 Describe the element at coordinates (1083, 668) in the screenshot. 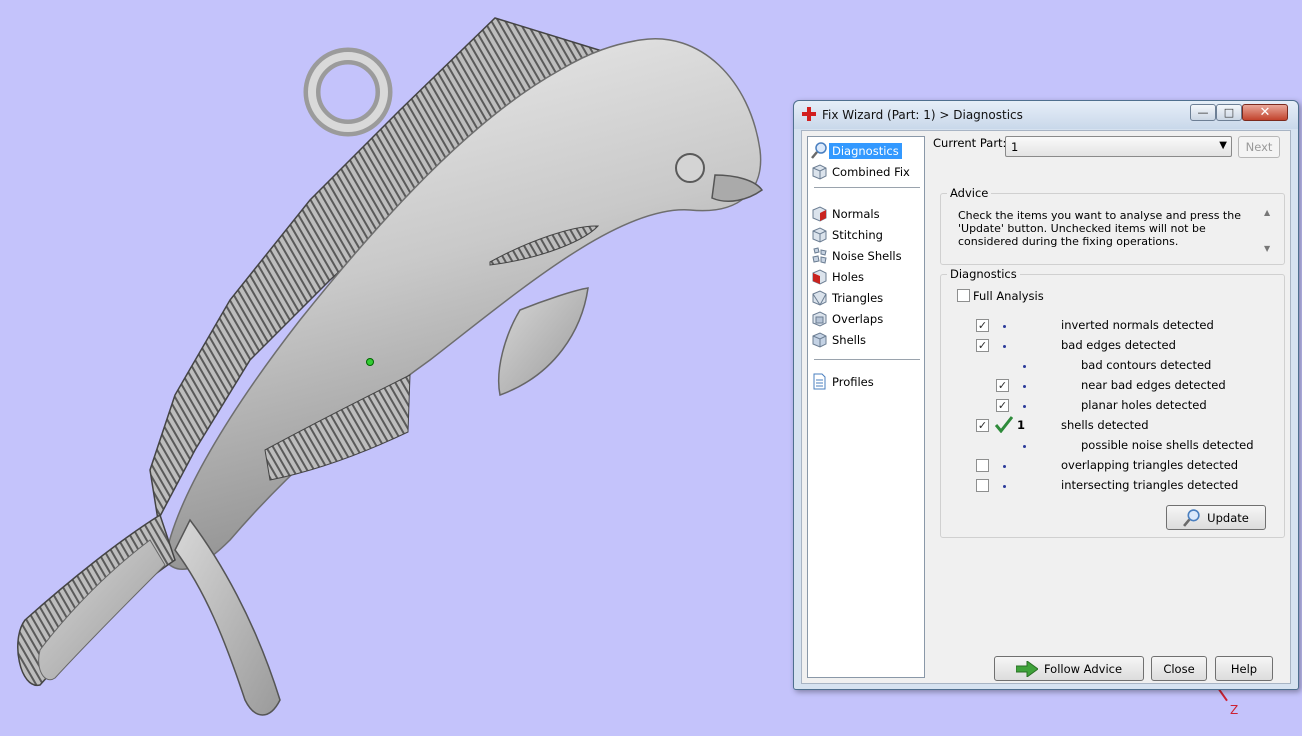

I see `follow-advice-label: Follow Advice` at that location.